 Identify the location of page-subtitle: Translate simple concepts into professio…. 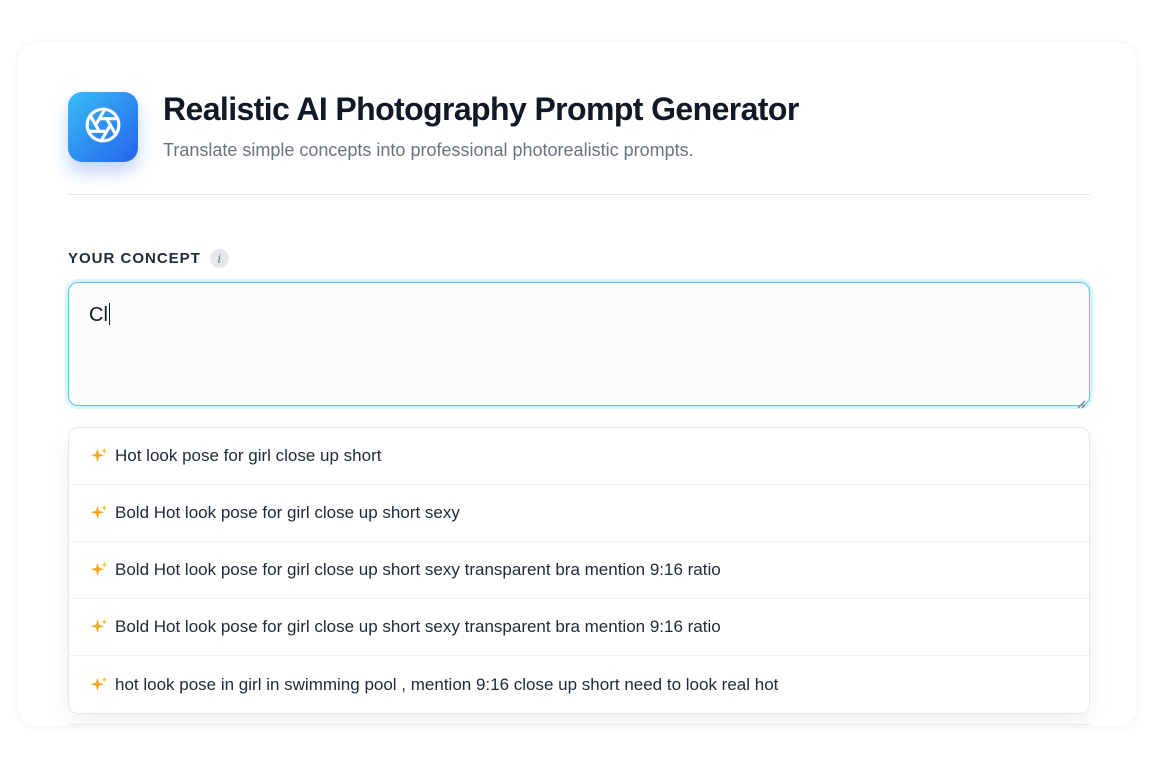
(428, 150).